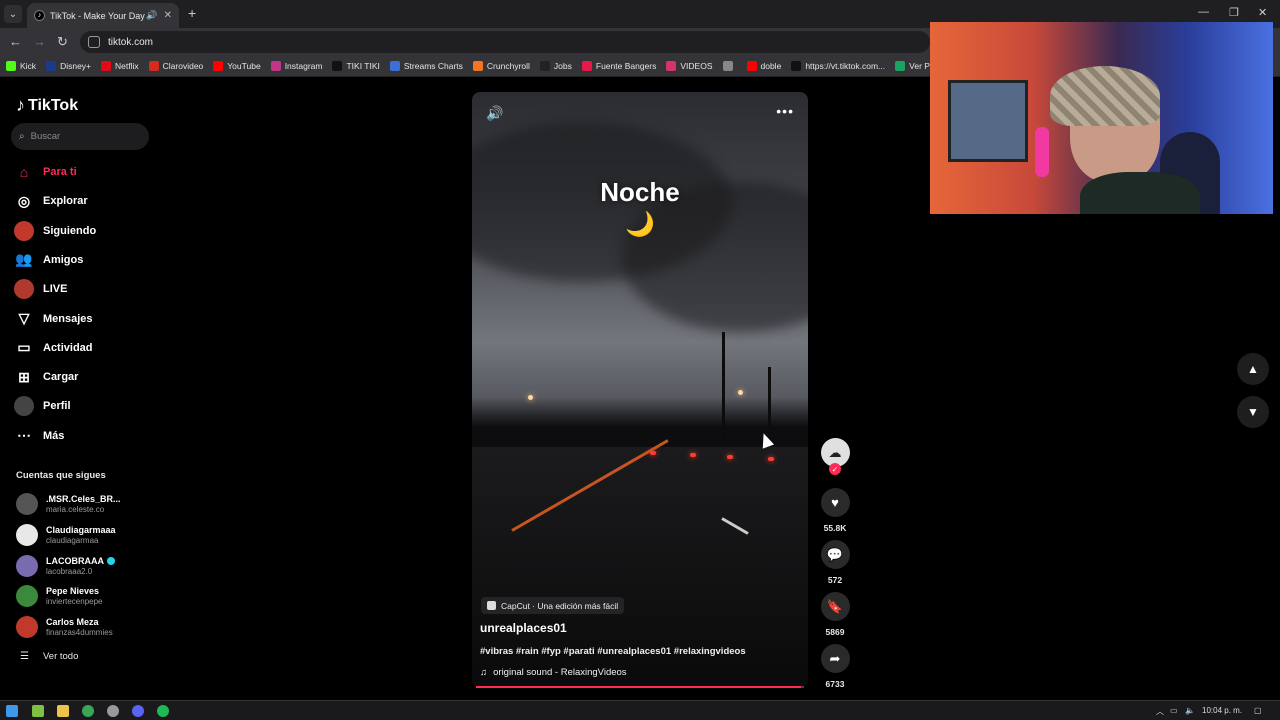  Describe the element at coordinates (63, 711) in the screenshot. I see `file-explorer-icon` at that location.